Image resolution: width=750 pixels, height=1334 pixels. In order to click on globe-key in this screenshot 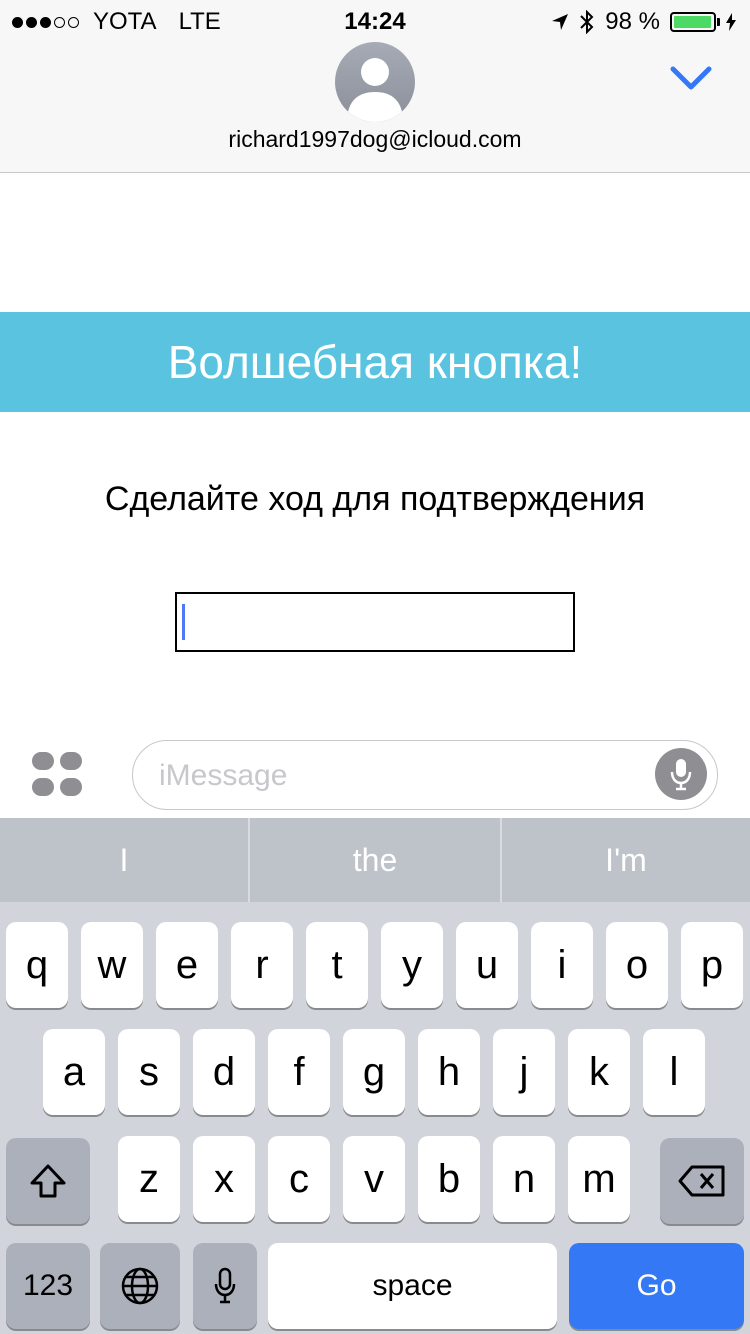, I will do `click(140, 1286)`.